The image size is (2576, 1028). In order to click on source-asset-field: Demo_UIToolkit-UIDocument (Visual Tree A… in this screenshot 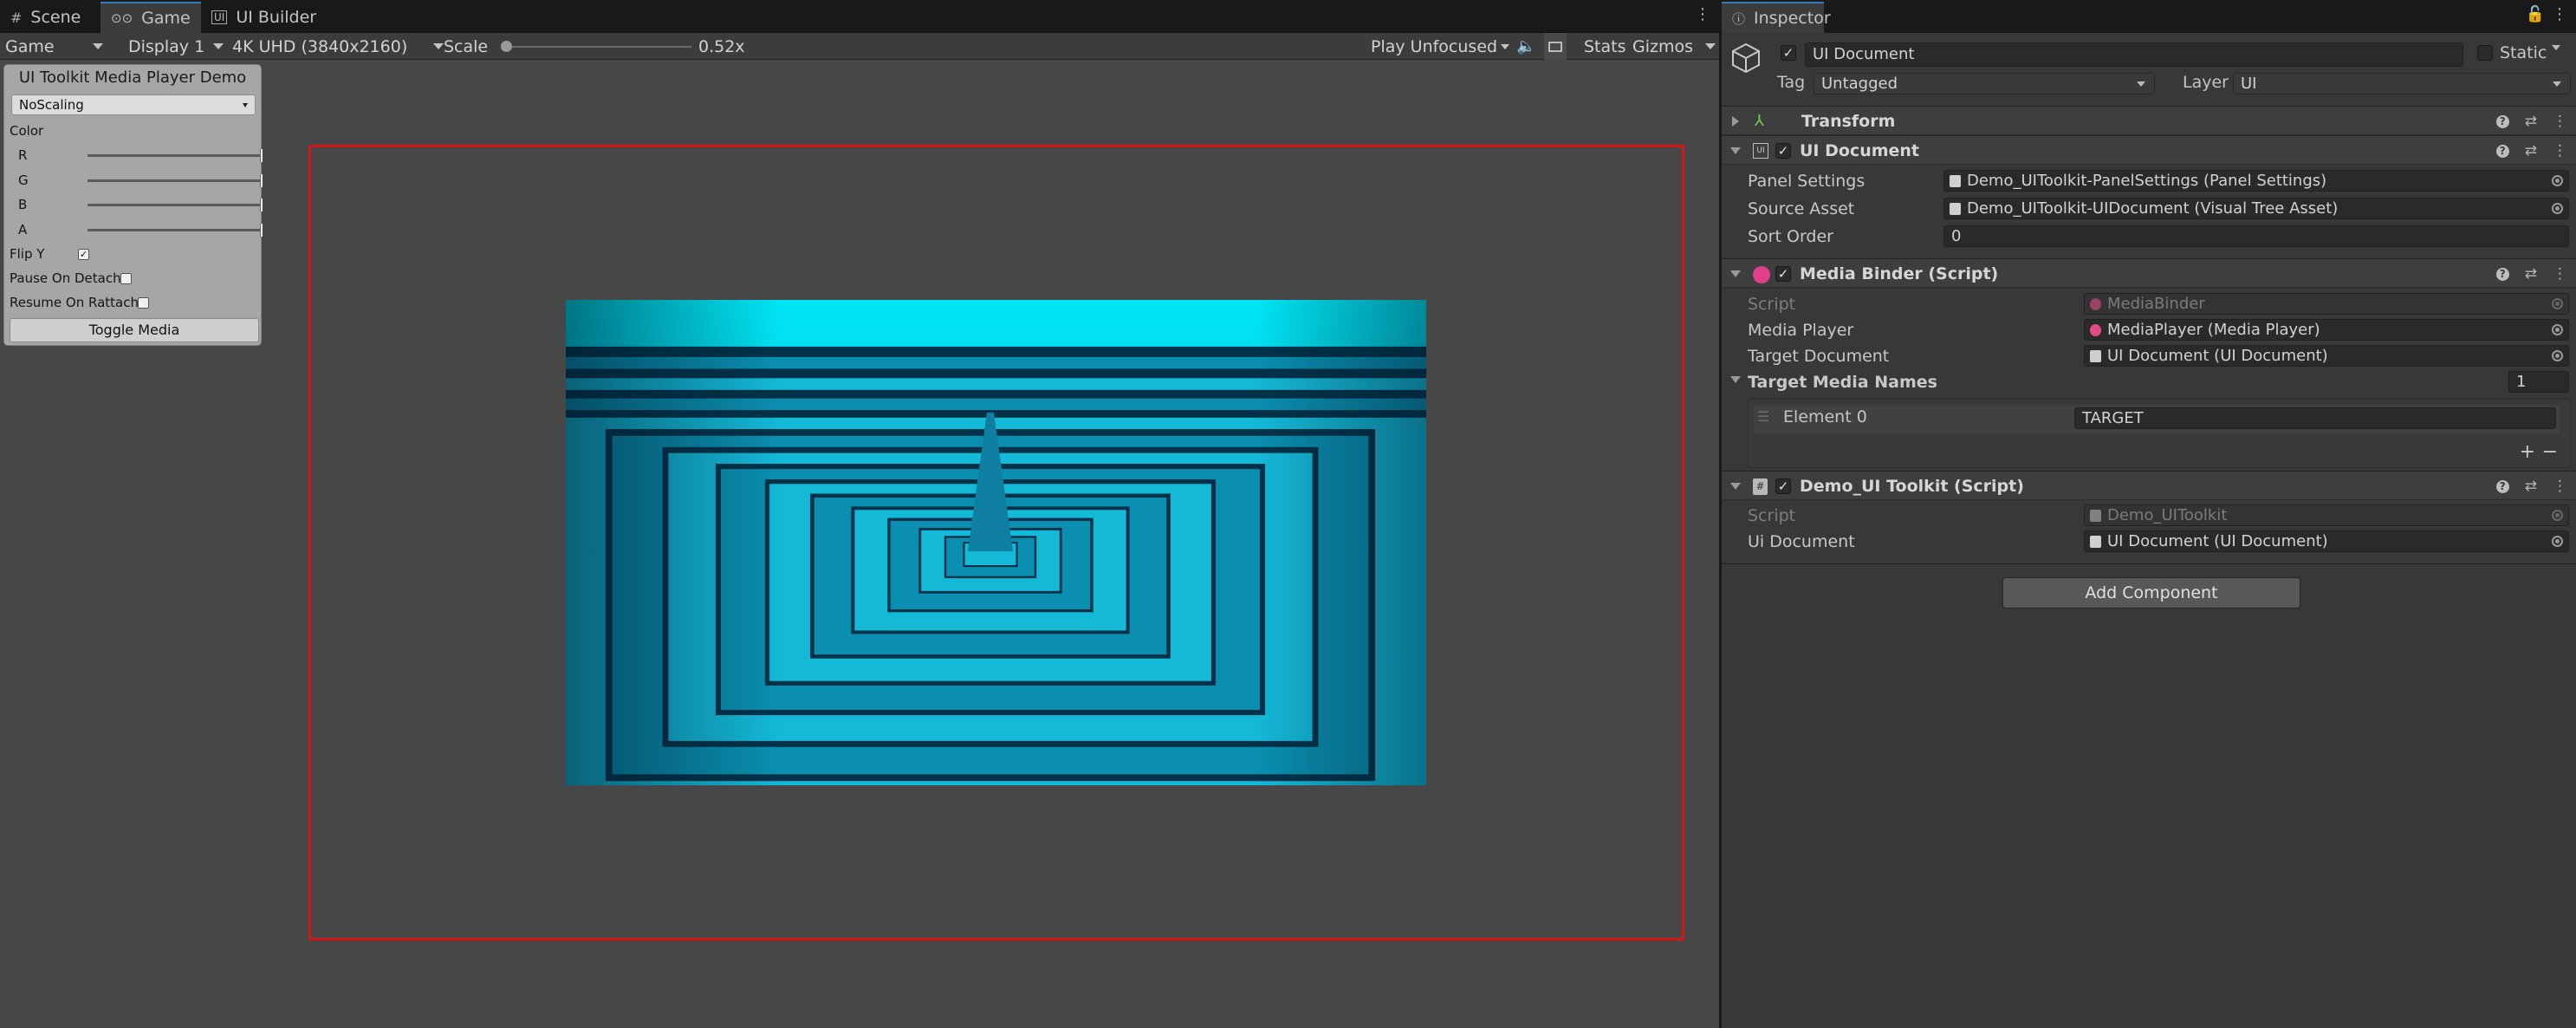, I will do `click(2256, 208)`.